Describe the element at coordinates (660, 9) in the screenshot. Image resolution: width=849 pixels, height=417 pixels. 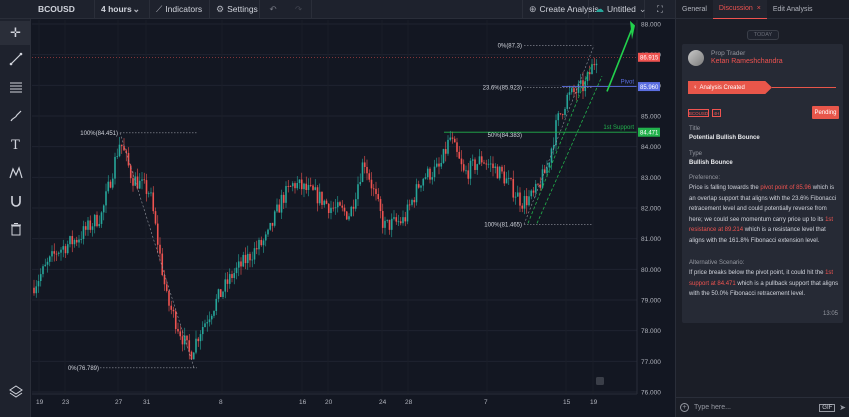
I see `fullscreen-button: ⛶` at that location.